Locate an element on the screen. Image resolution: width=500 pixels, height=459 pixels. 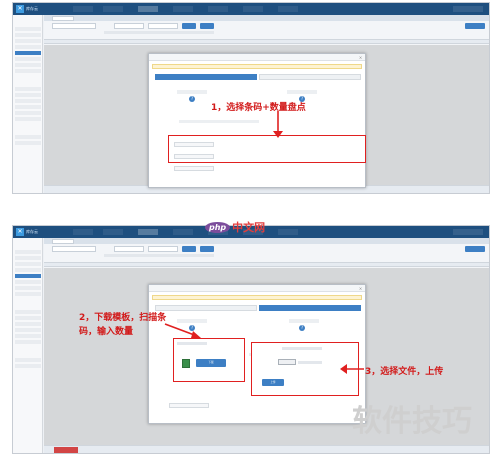
corner-watermark: 软件技巧 is located at coordinates (412, 421).